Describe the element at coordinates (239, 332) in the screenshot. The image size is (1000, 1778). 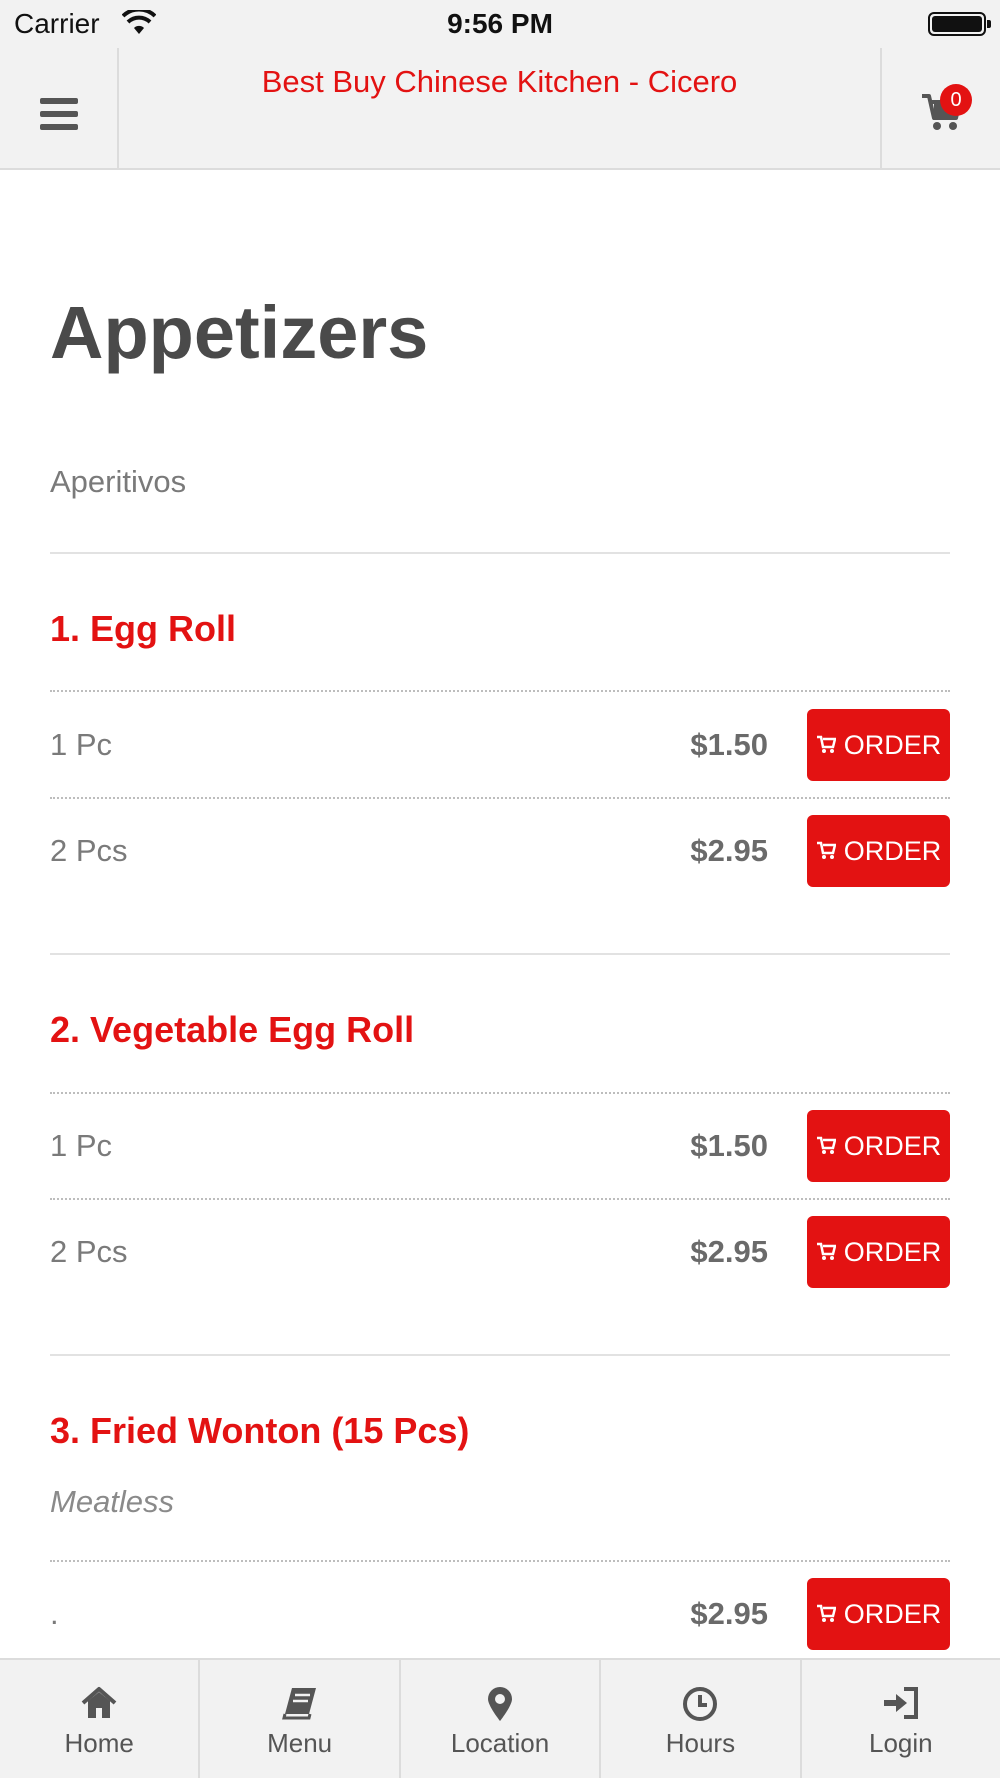
I see `page-title: Appetizers` at that location.